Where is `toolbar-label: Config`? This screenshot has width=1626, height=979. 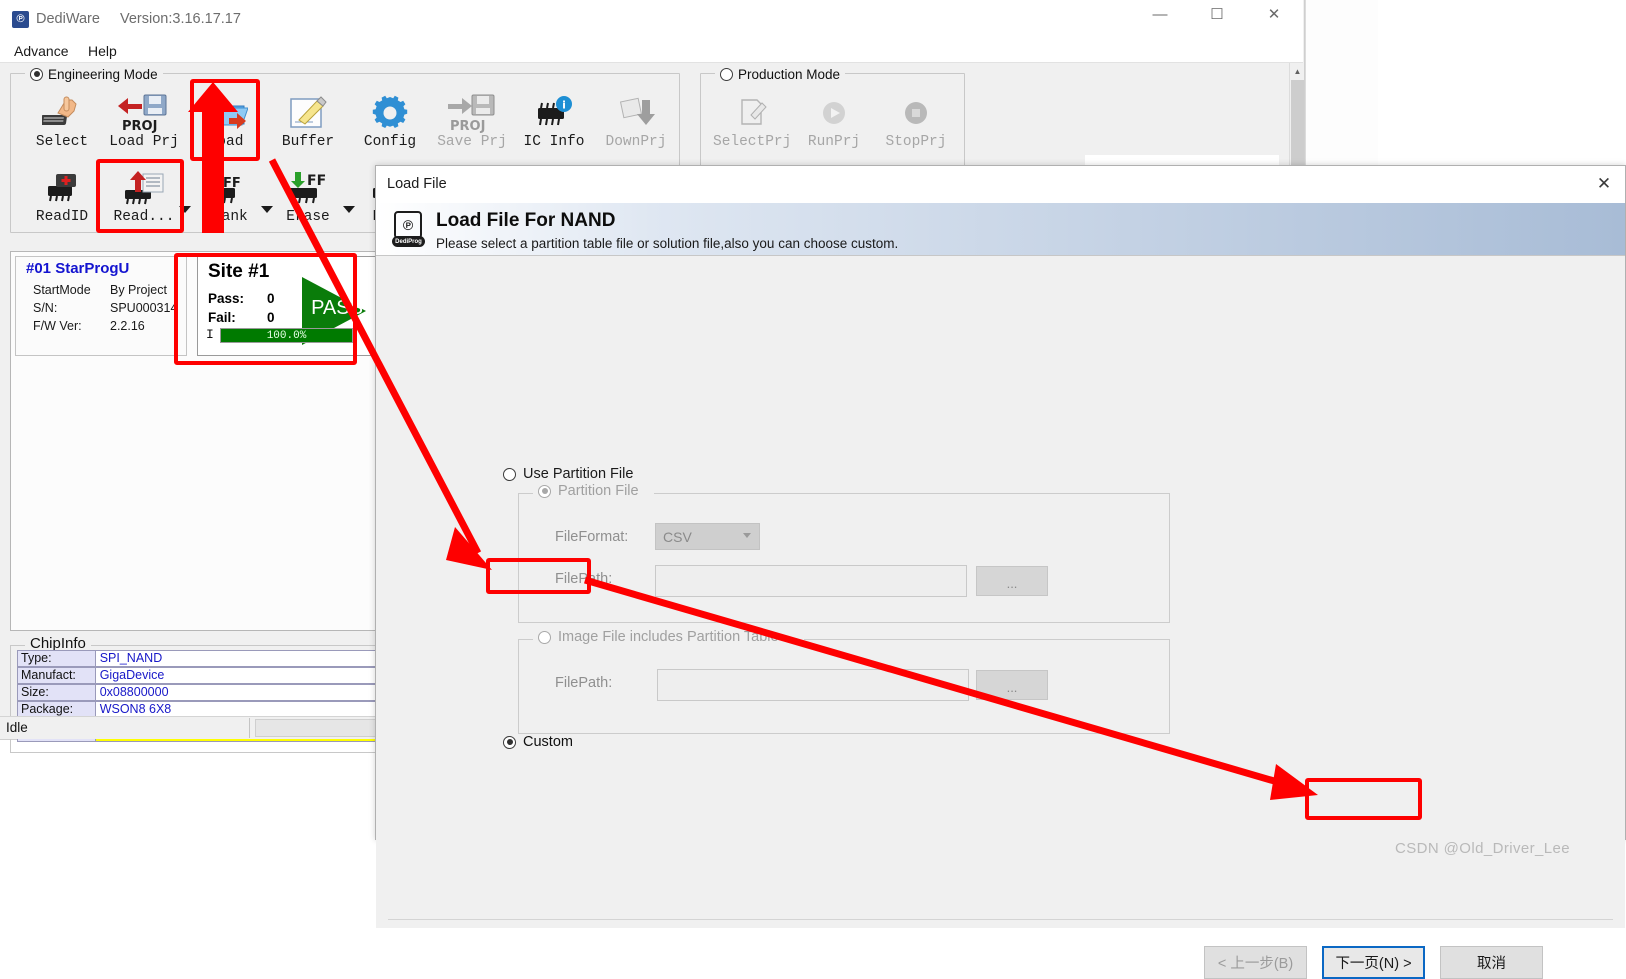 toolbar-label: Config is located at coordinates (390, 142).